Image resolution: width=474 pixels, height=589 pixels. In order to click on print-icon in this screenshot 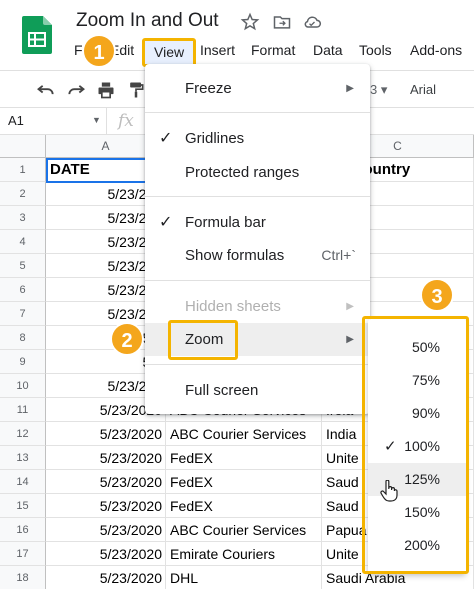, I will do `click(106, 90)`.